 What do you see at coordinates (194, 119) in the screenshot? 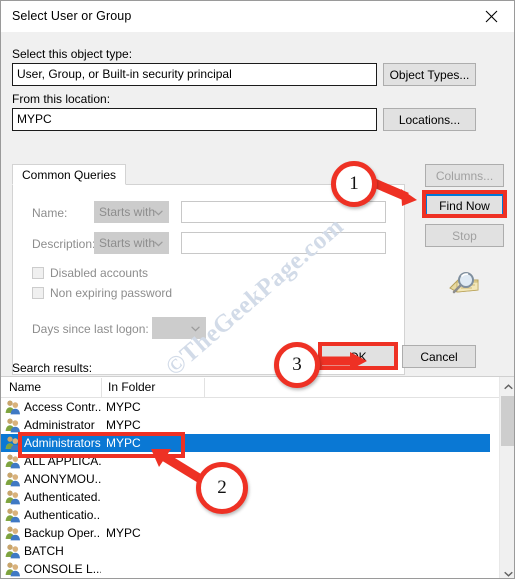
I see `location-field: MYPC` at bounding box center [194, 119].